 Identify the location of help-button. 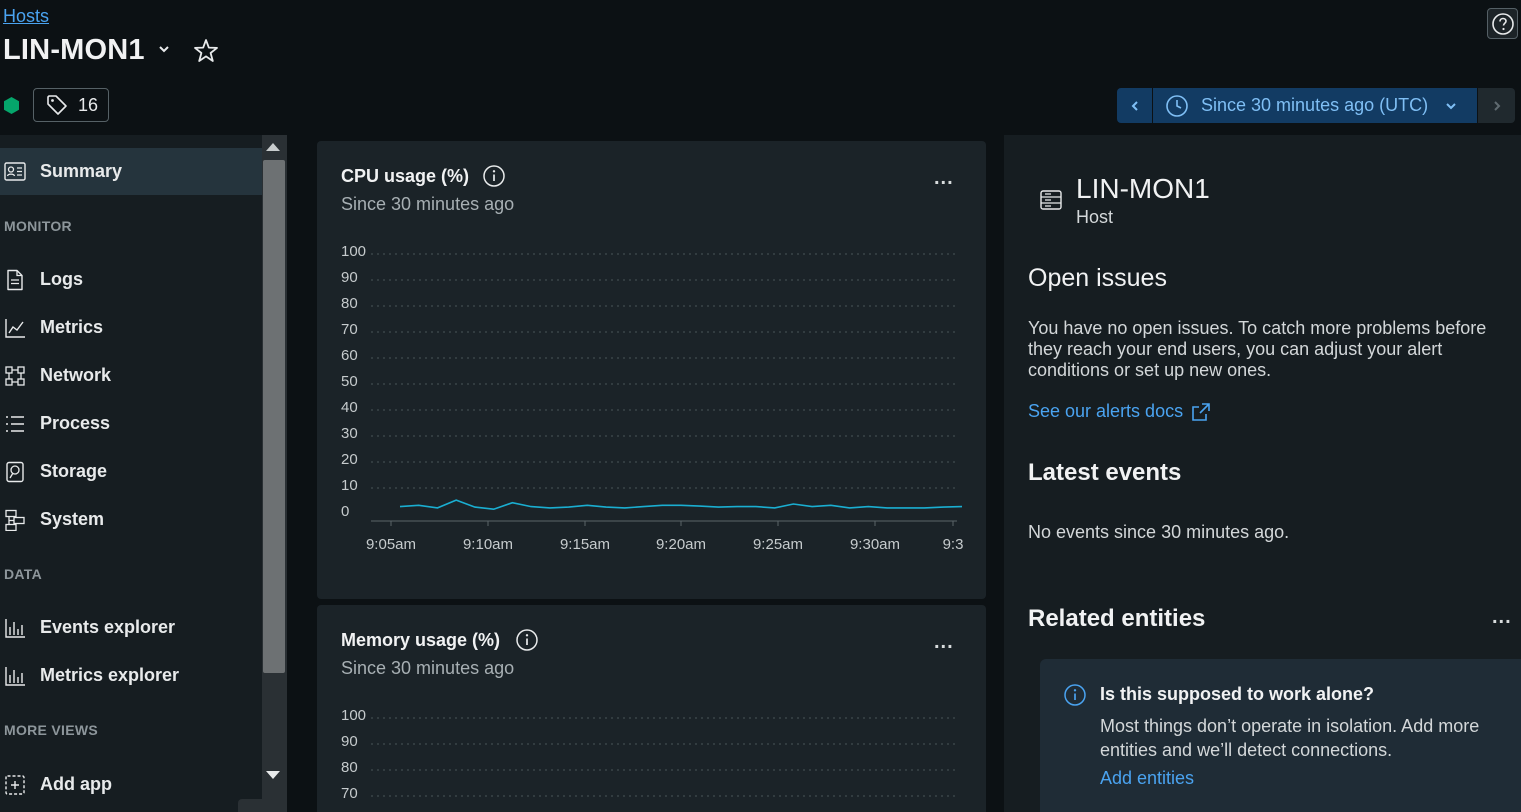
(1502, 23).